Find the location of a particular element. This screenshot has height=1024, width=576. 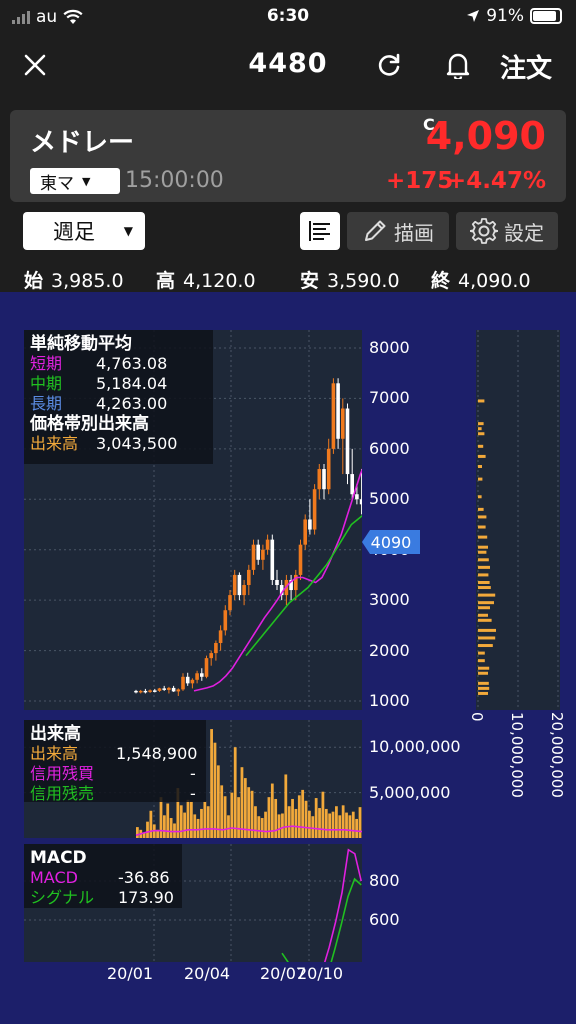

sma-mid-row: 中期 5,184.04 is located at coordinates (117, 384).